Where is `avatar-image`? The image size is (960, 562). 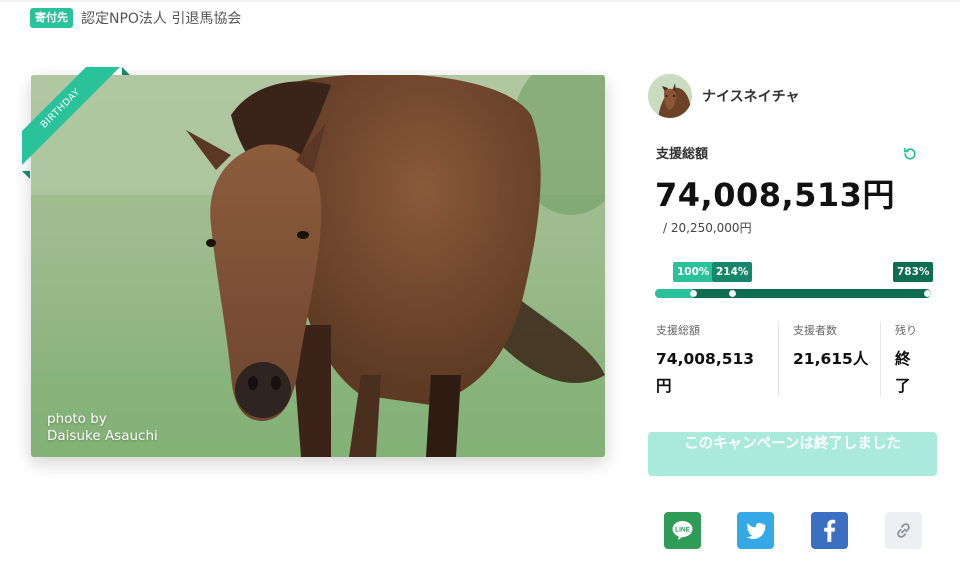 avatar-image is located at coordinates (670, 96).